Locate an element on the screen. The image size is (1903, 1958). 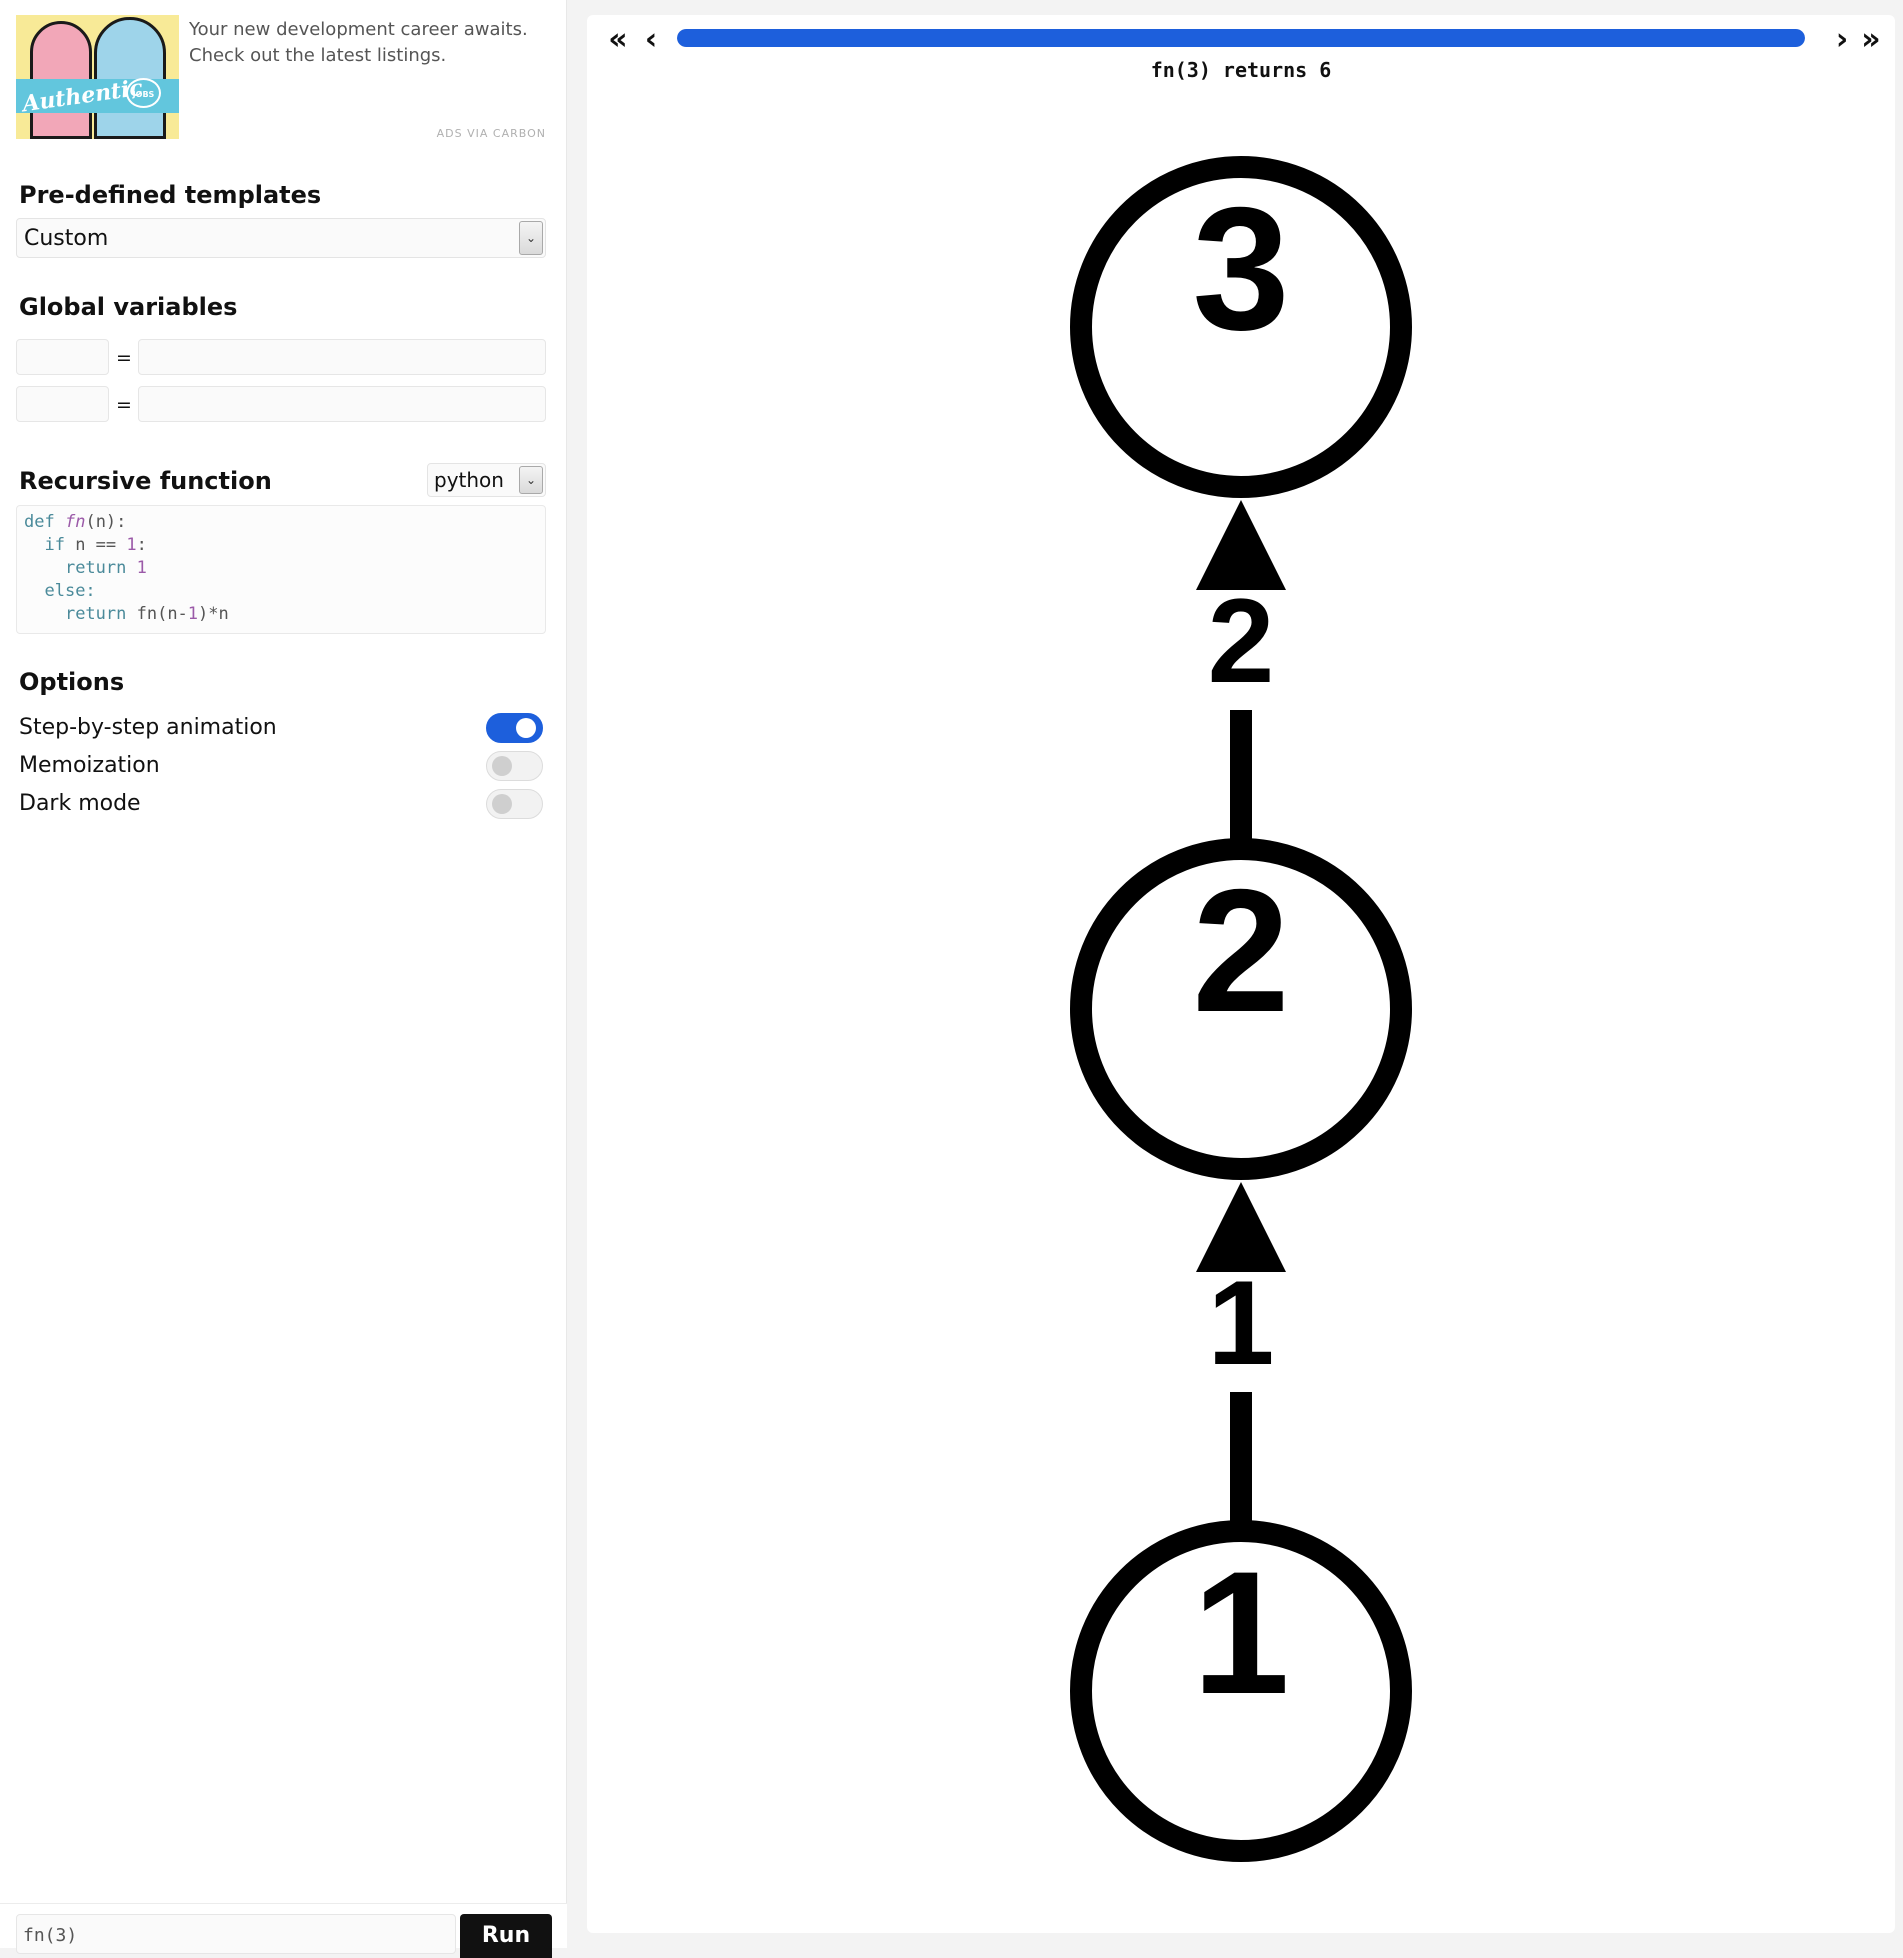
step-progress-slider is located at coordinates (1241, 38).